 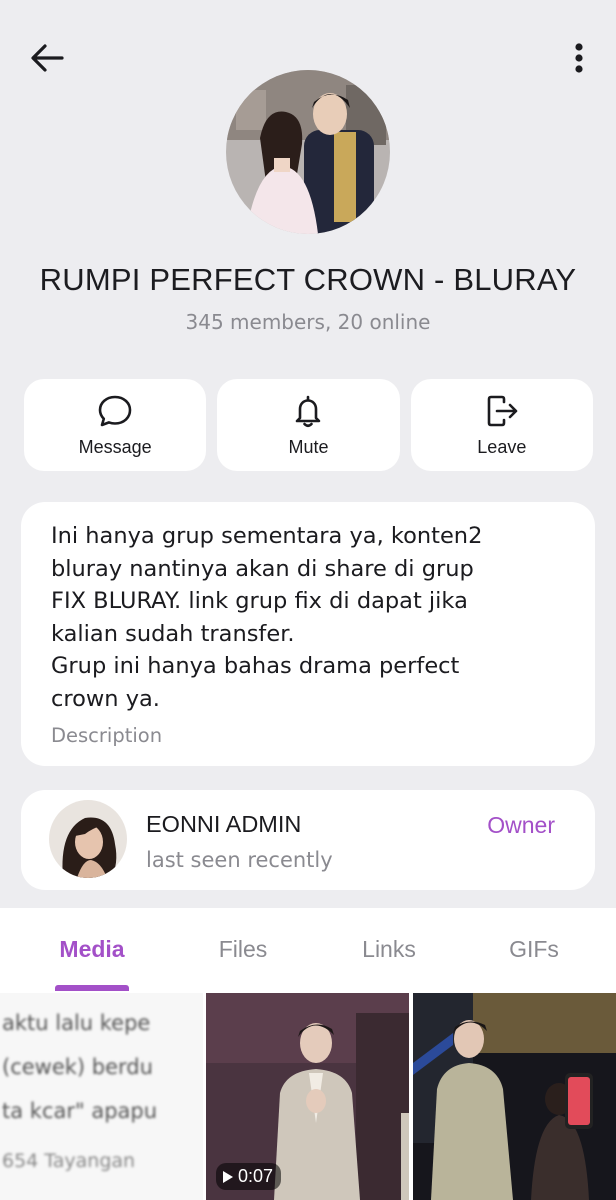 I want to click on video-duration: 0:07, so click(x=256, y=1176).